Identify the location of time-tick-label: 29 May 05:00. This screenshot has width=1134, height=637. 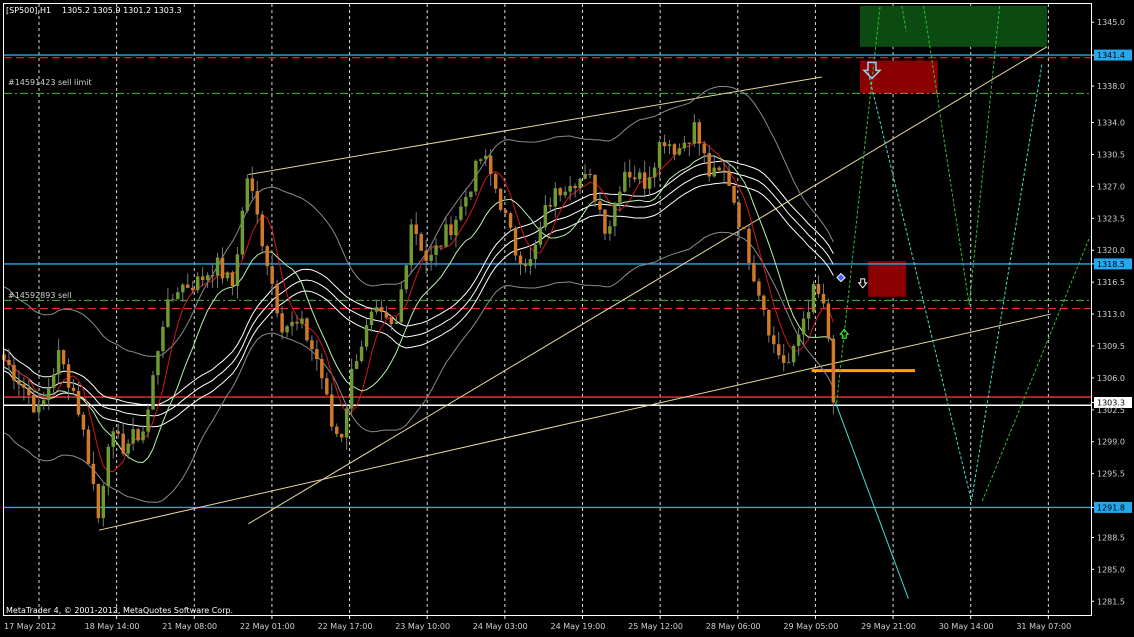
(810, 626).